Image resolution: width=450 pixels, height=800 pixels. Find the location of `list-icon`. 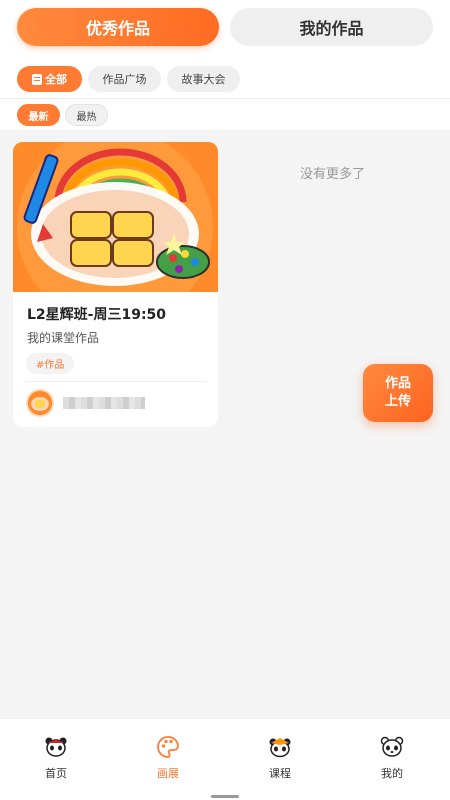

list-icon is located at coordinates (37, 79).